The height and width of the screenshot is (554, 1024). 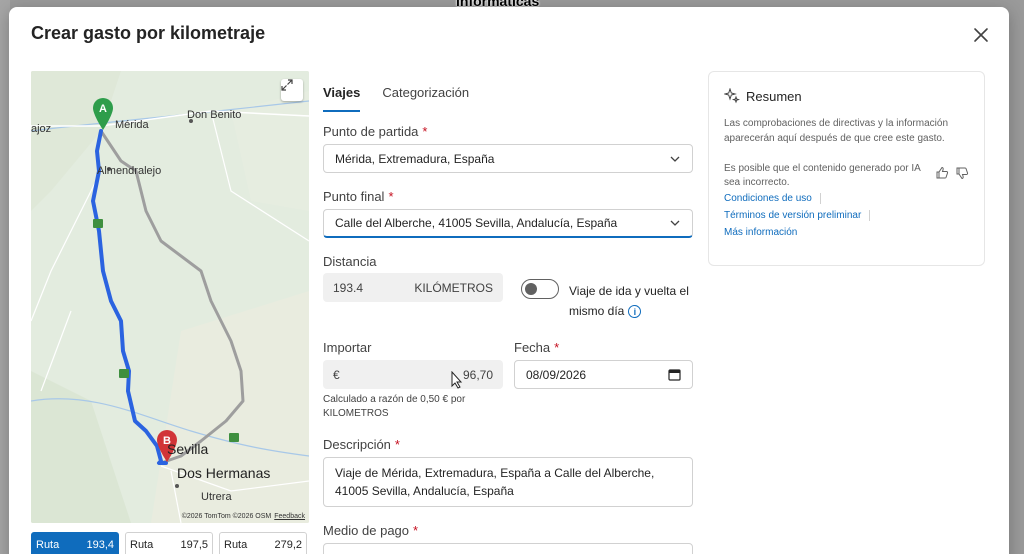 I want to click on toggle-knob, so click(x=531, y=289).